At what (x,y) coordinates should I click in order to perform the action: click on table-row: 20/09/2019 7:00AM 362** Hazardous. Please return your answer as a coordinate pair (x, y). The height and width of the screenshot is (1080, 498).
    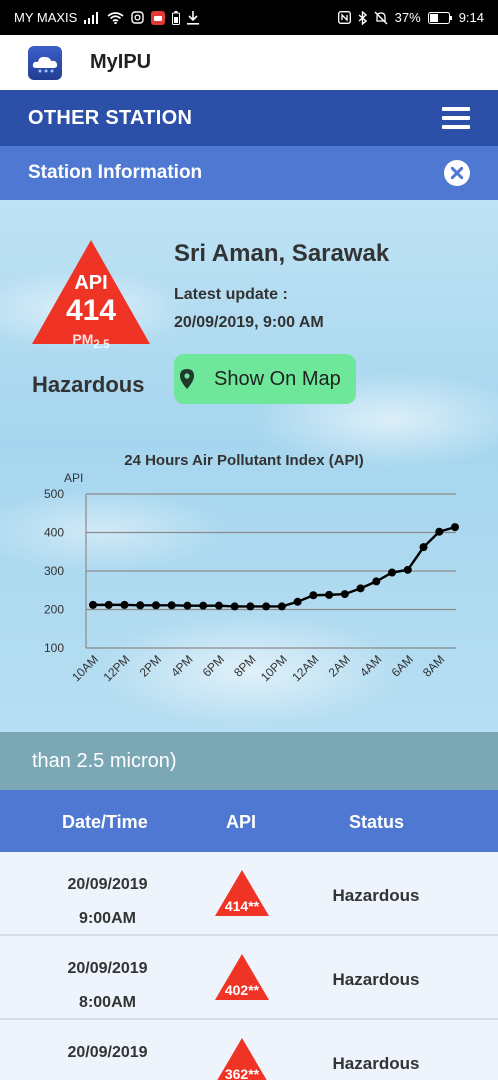
    Looking at the image, I should click on (249, 1050).